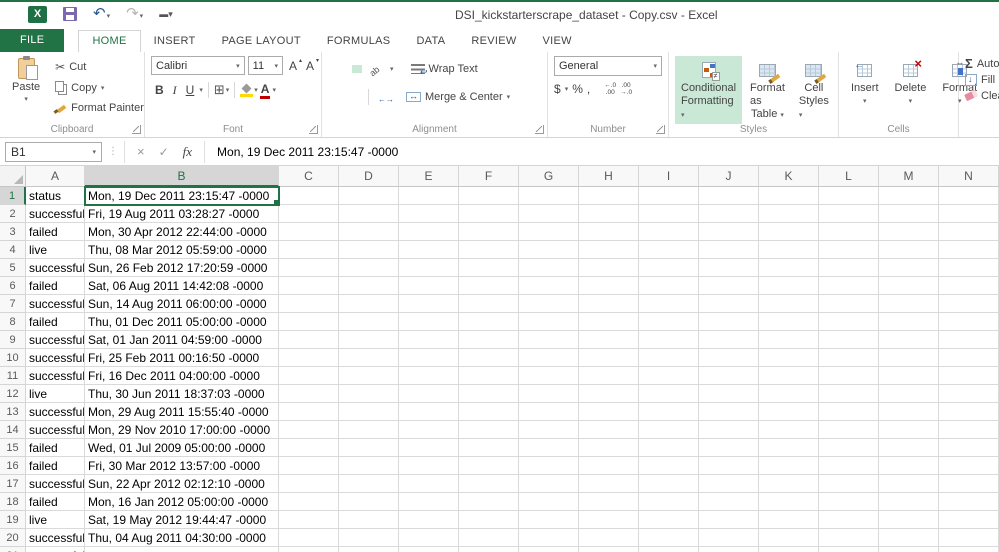  What do you see at coordinates (669, 214) in the screenshot?
I see `cell-i2` at bounding box center [669, 214].